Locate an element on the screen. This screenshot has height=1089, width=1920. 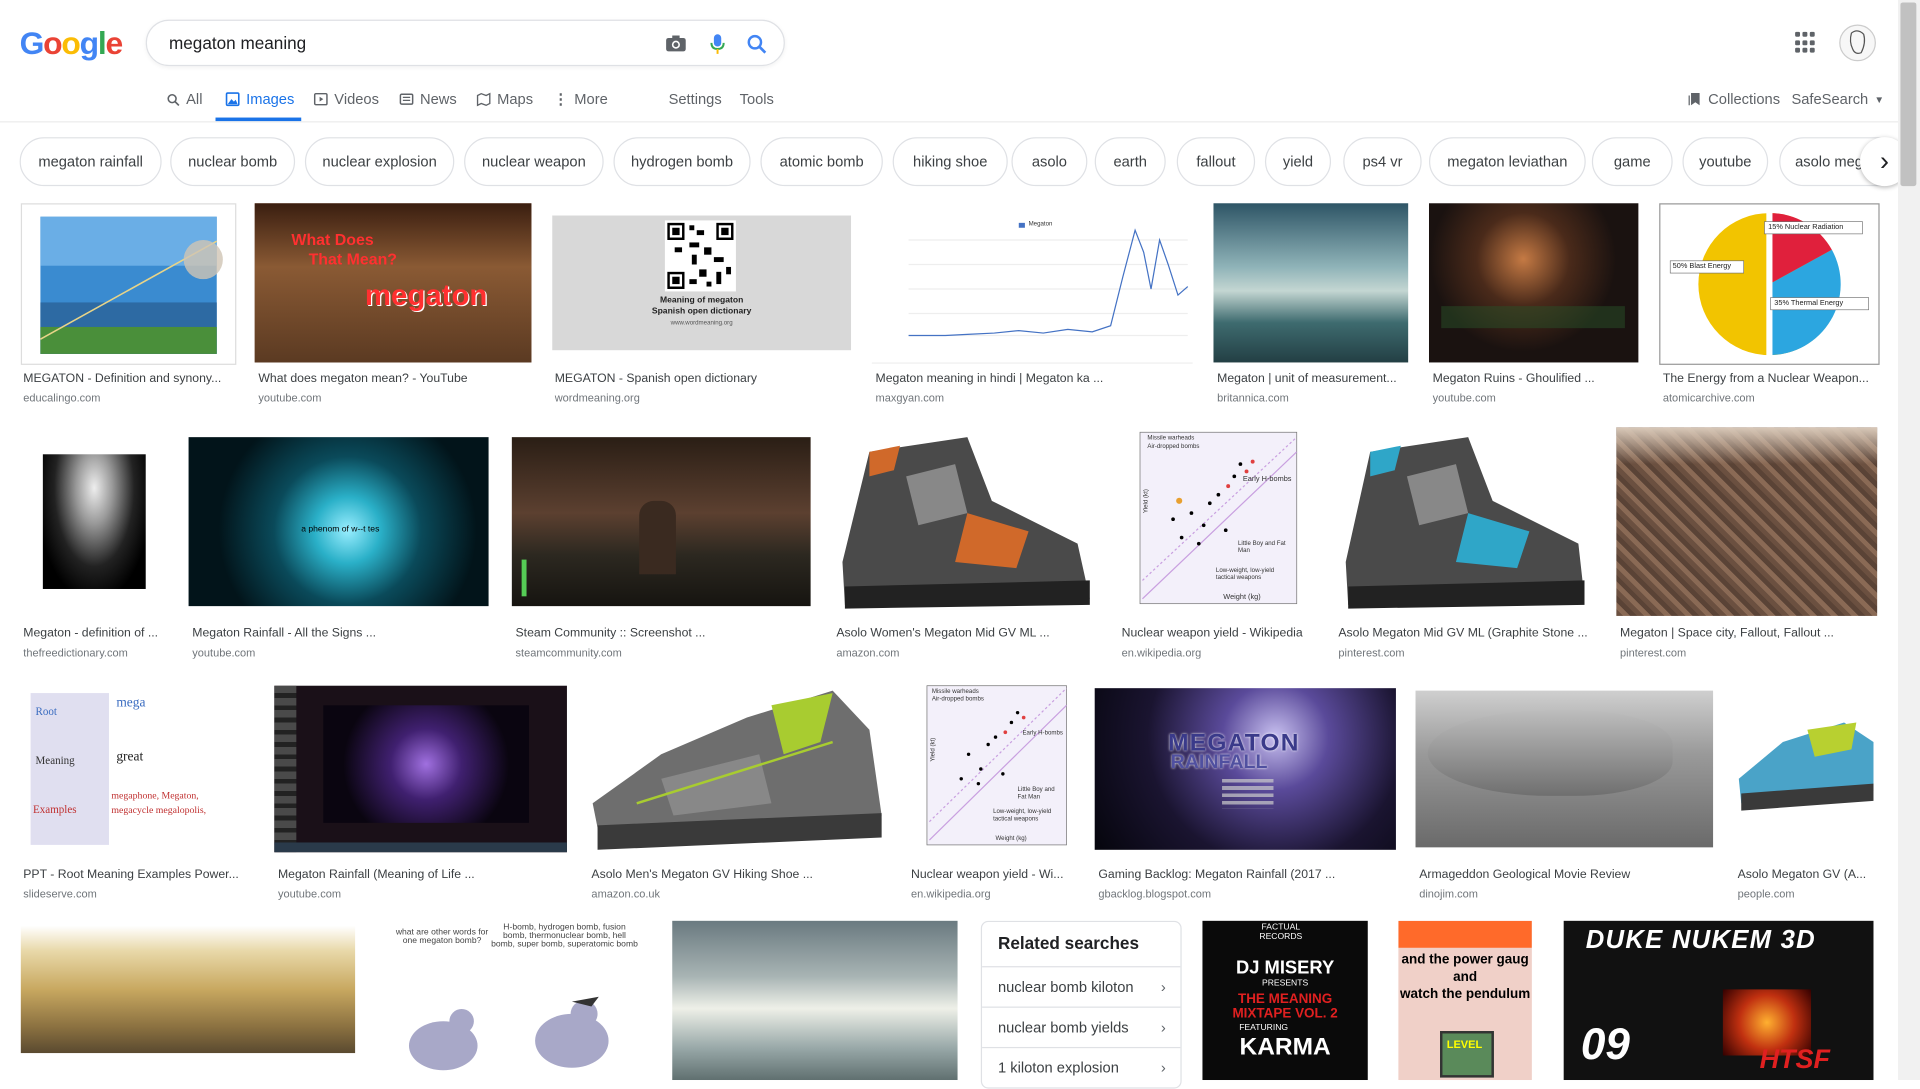
thumbnail-text: Low-weight, low-yield tactical weapons is located at coordinates (1022, 815).